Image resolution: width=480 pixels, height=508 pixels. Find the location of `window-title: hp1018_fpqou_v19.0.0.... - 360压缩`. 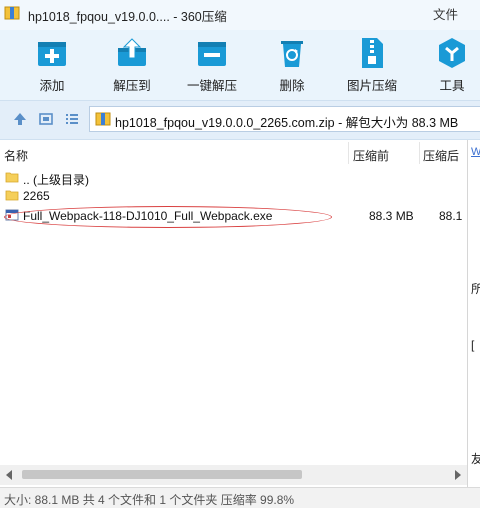

window-title: hp1018_fpqou_v19.0.0.... - 360压缩 is located at coordinates (127, 17).